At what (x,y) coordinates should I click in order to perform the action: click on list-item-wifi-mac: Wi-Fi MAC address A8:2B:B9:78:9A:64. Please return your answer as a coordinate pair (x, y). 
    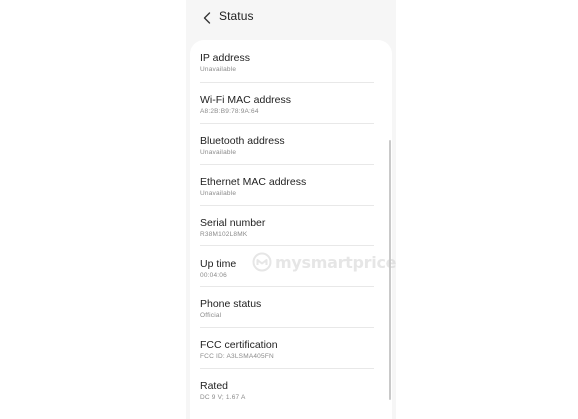
    Looking at the image, I should click on (292, 102).